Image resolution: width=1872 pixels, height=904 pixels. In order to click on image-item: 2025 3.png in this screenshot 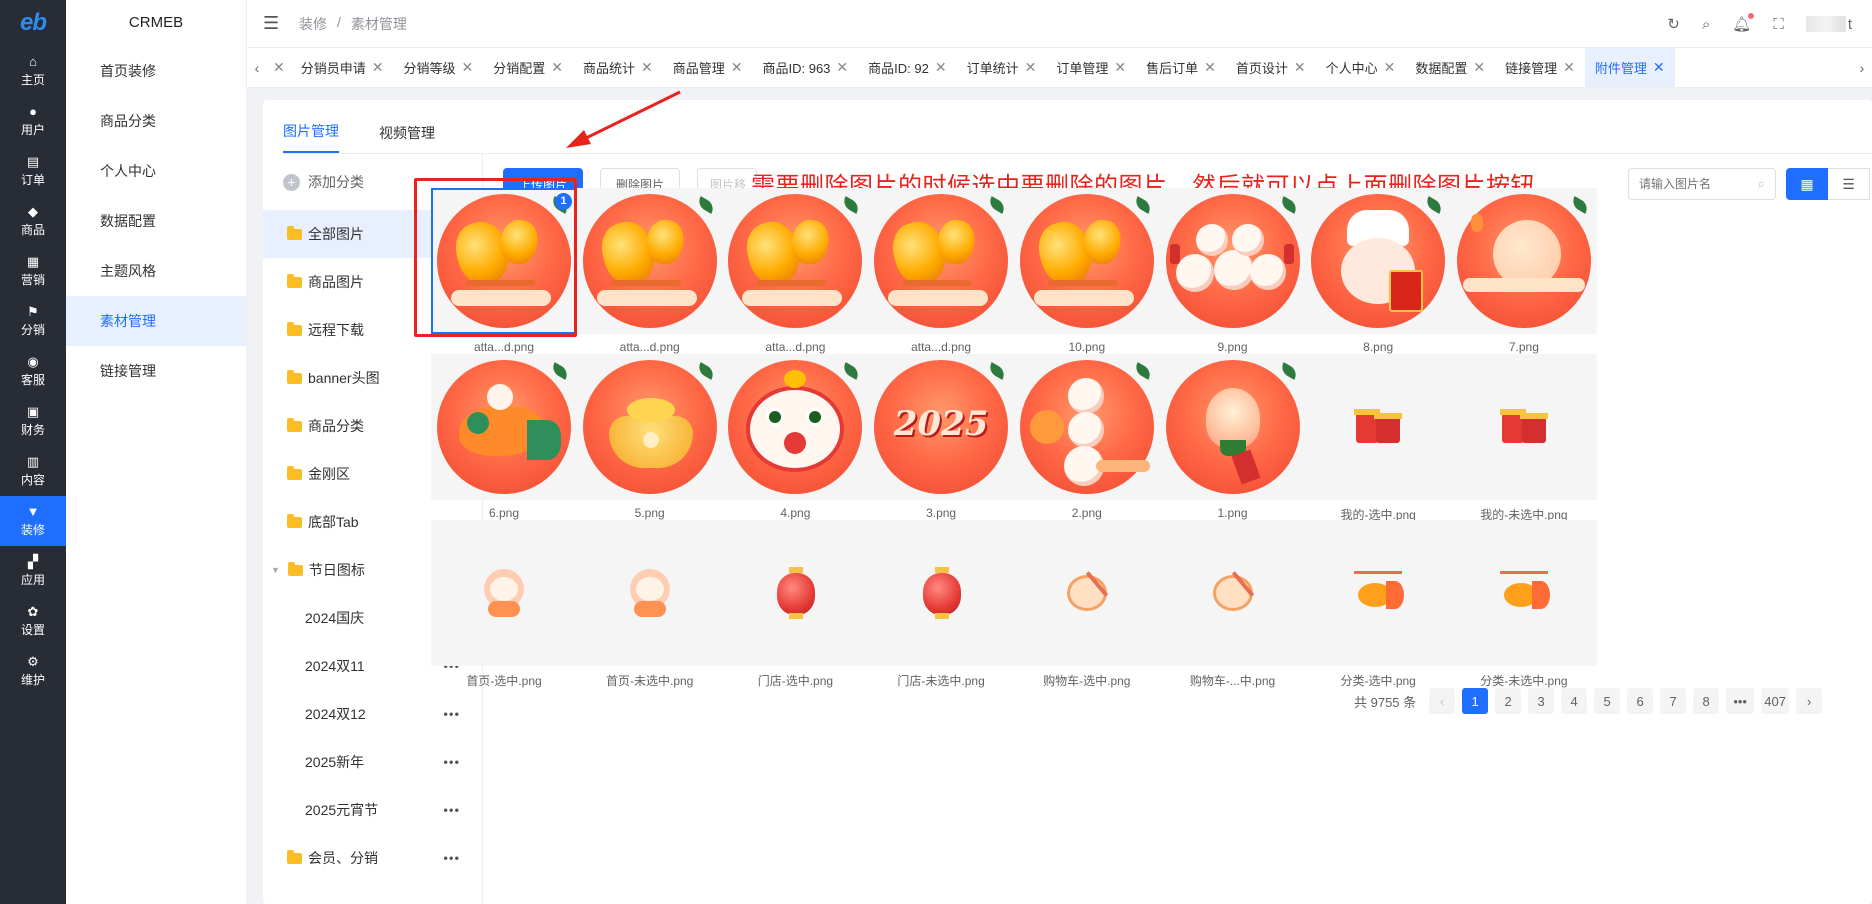, I will do `click(941, 437)`.